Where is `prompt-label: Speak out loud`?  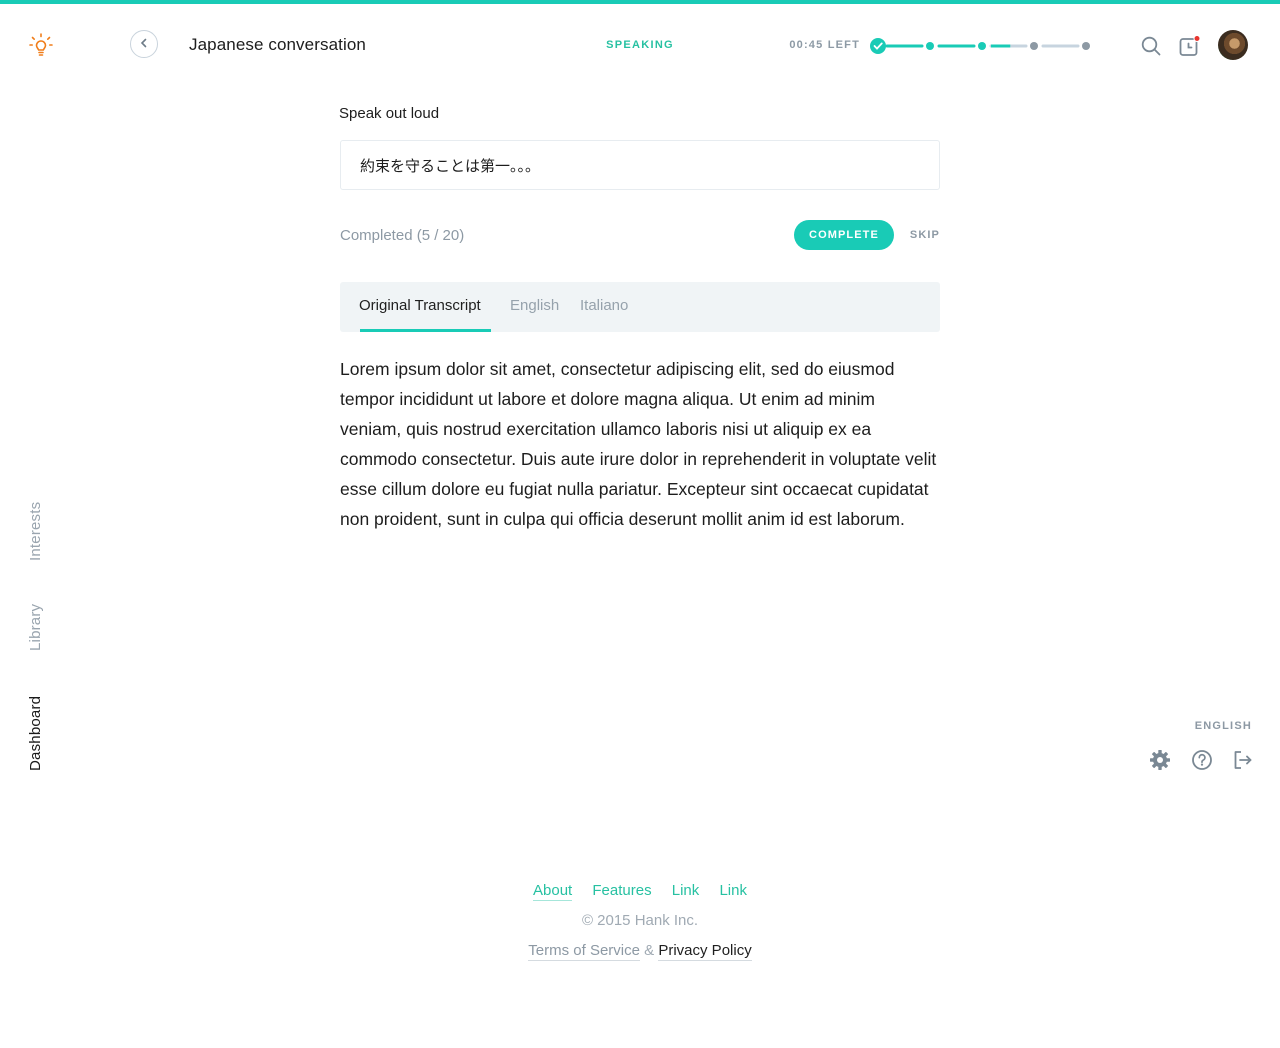
prompt-label: Speak out loud is located at coordinates (389, 113).